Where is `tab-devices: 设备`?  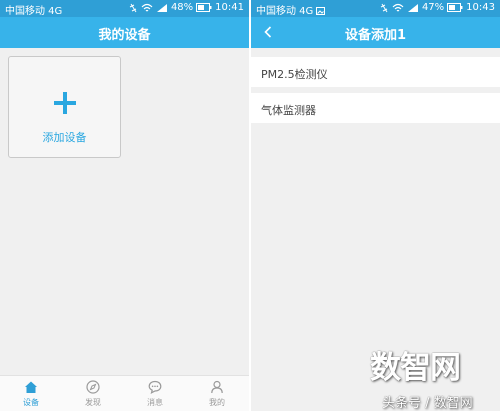 tab-devices: 设备 is located at coordinates (31, 393).